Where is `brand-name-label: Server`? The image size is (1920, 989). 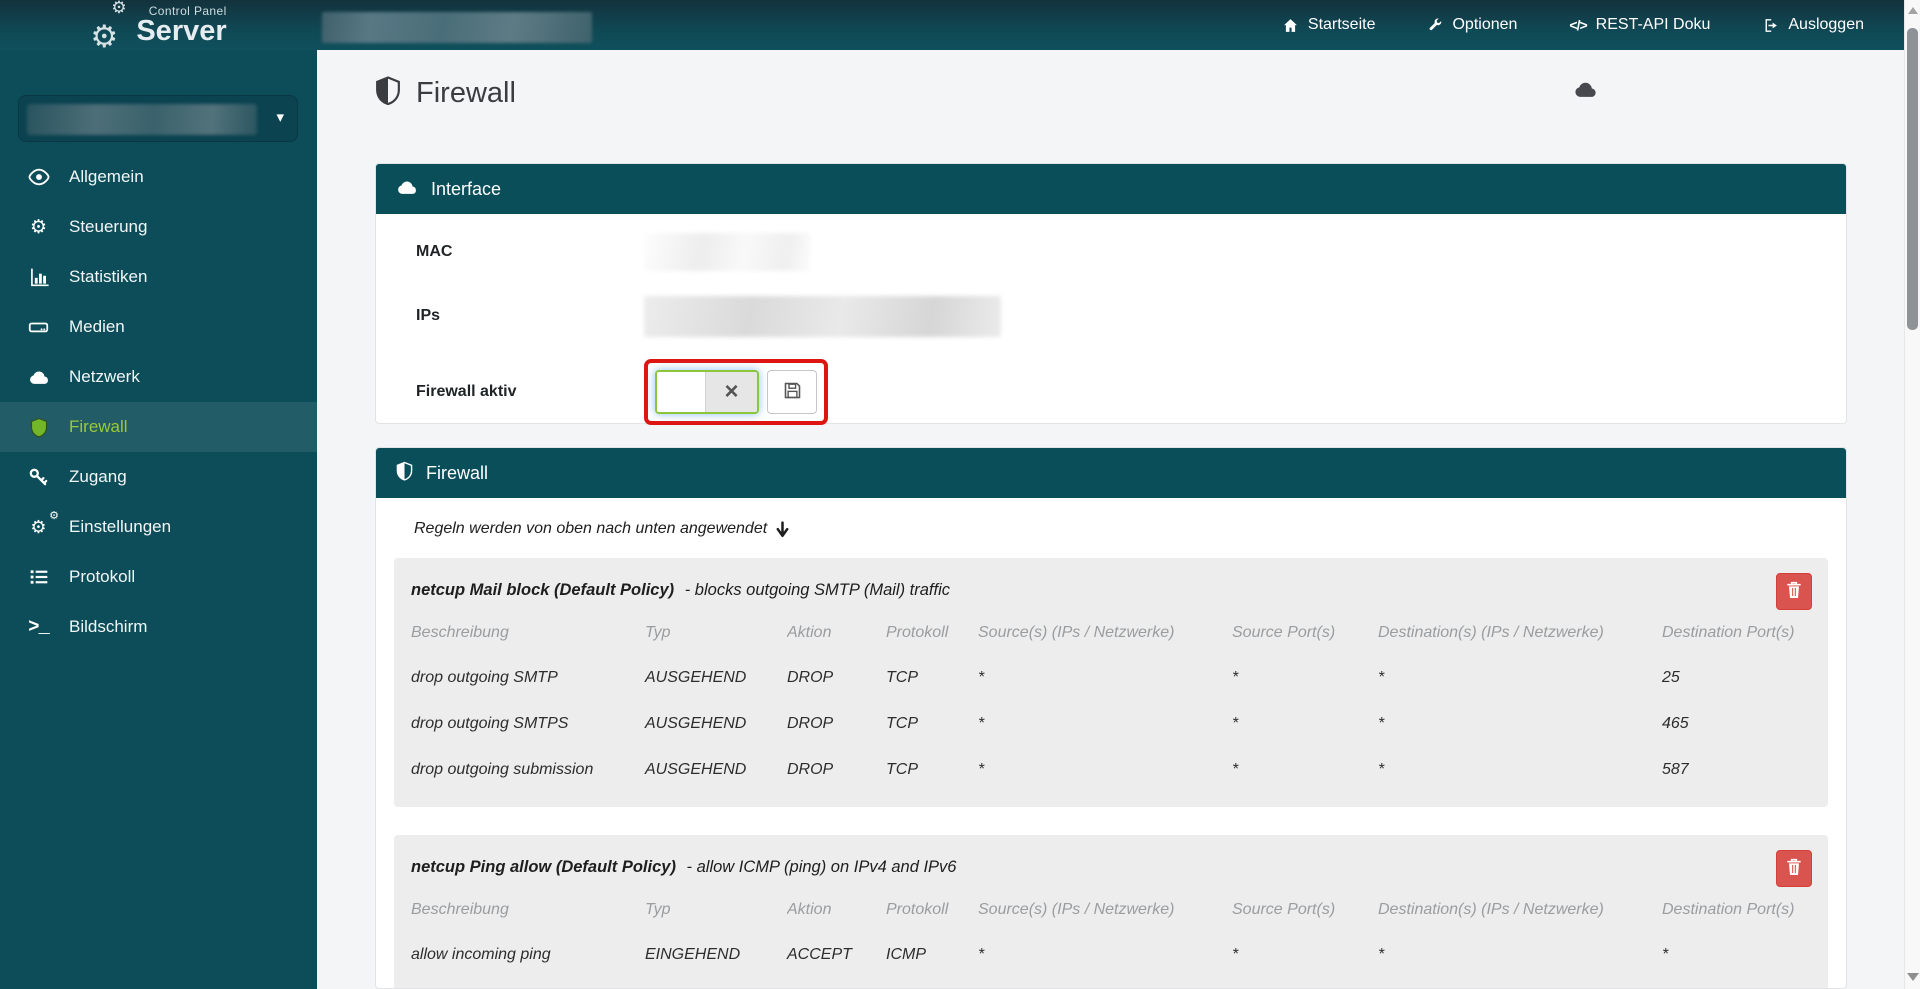 brand-name-label: Server is located at coordinates (181, 31).